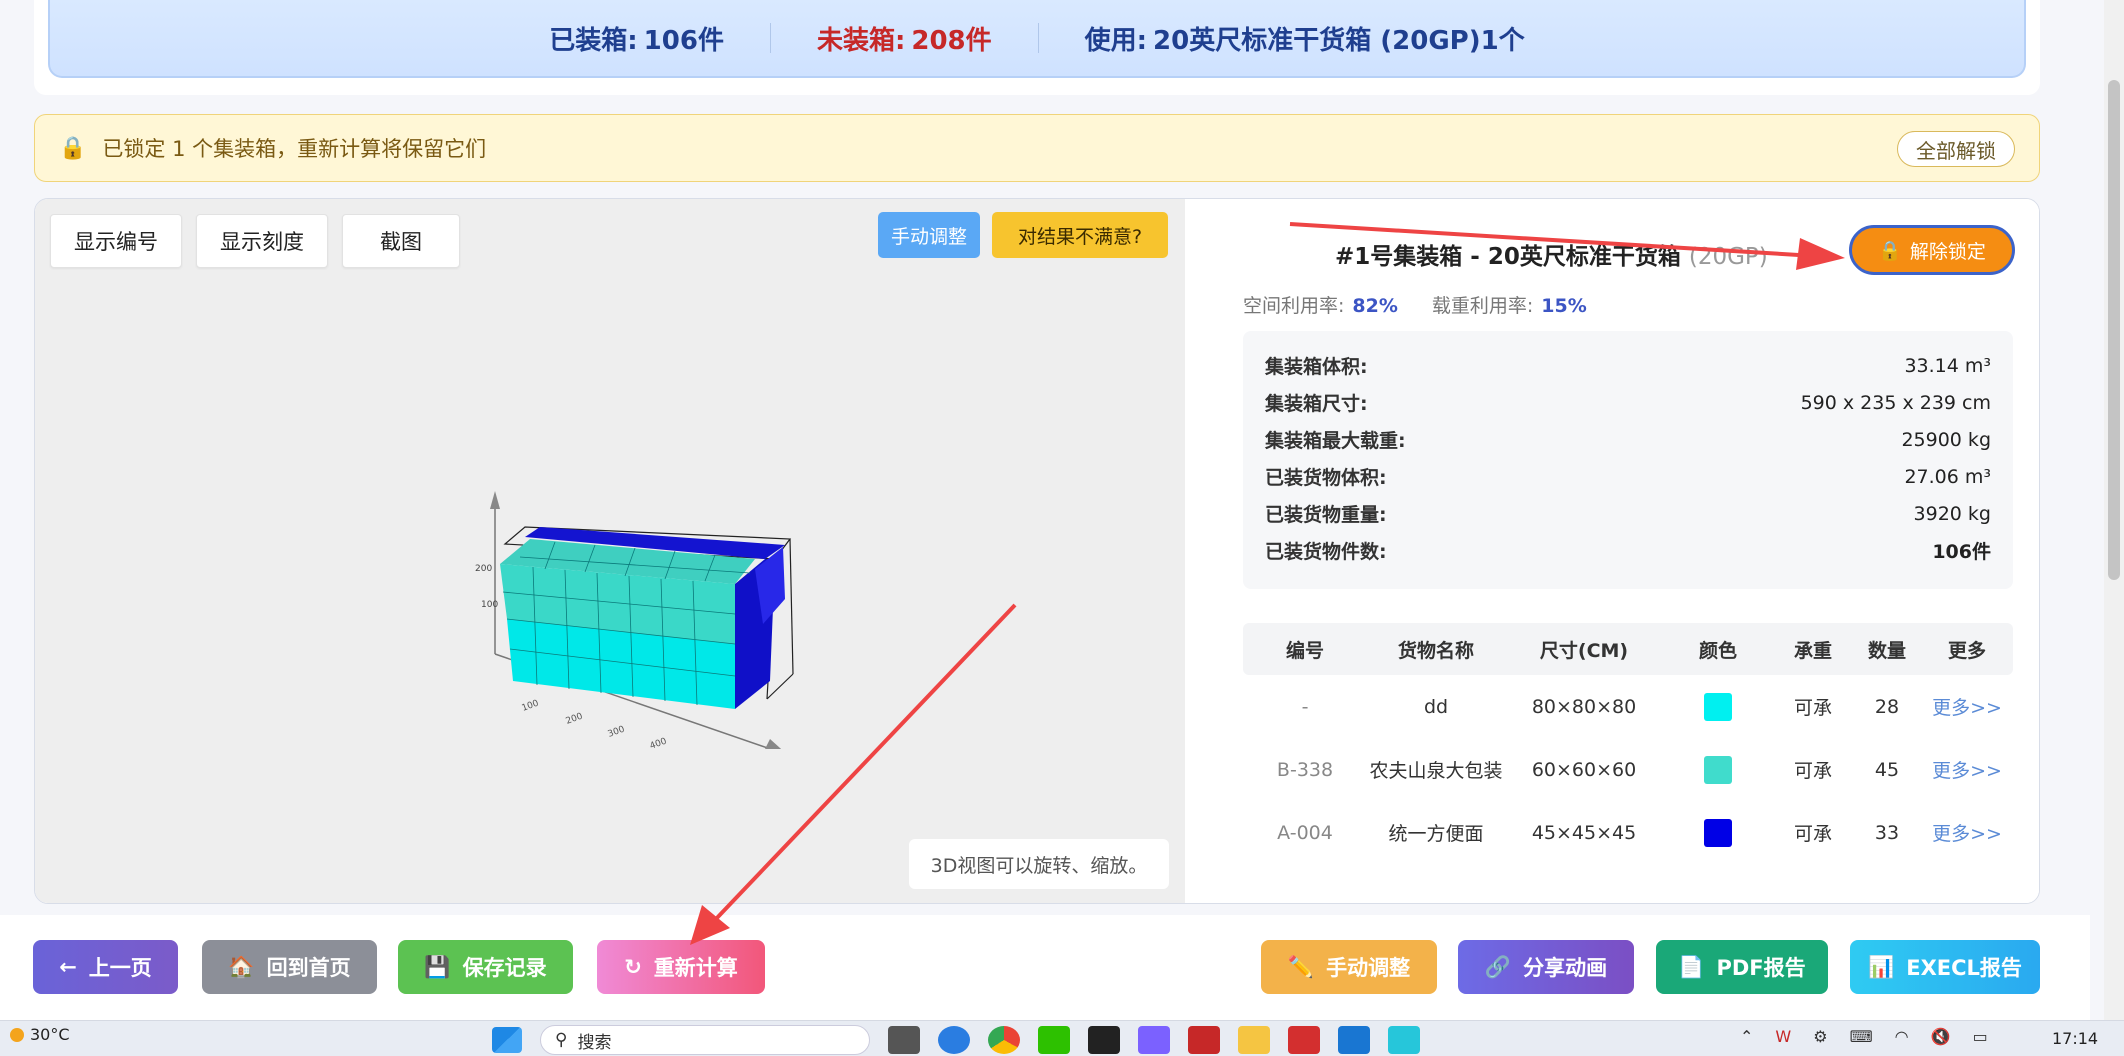 The height and width of the screenshot is (1056, 2124). What do you see at coordinates (1945, 967) in the screenshot?
I see `excel-report-button: 📊 EXECL报告` at bounding box center [1945, 967].